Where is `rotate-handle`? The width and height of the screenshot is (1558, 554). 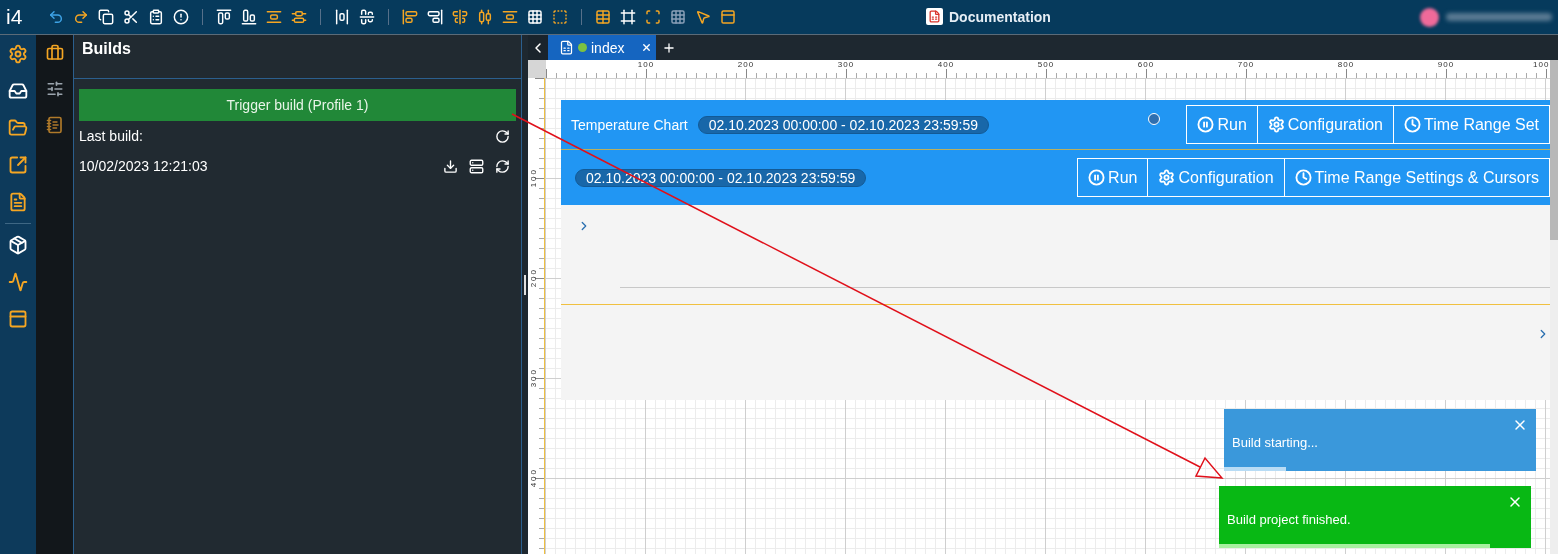 rotate-handle is located at coordinates (1154, 118).